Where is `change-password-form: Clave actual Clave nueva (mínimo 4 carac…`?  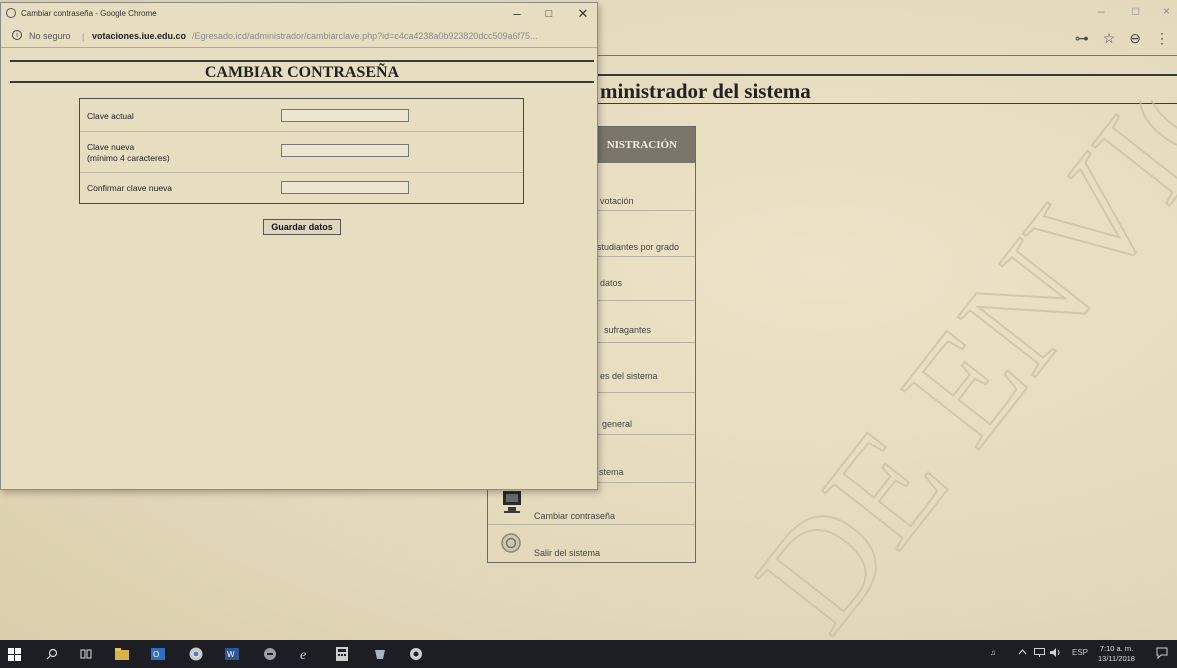
change-password-form: Clave actual Clave nueva (mínimo 4 carac… is located at coordinates (301, 151).